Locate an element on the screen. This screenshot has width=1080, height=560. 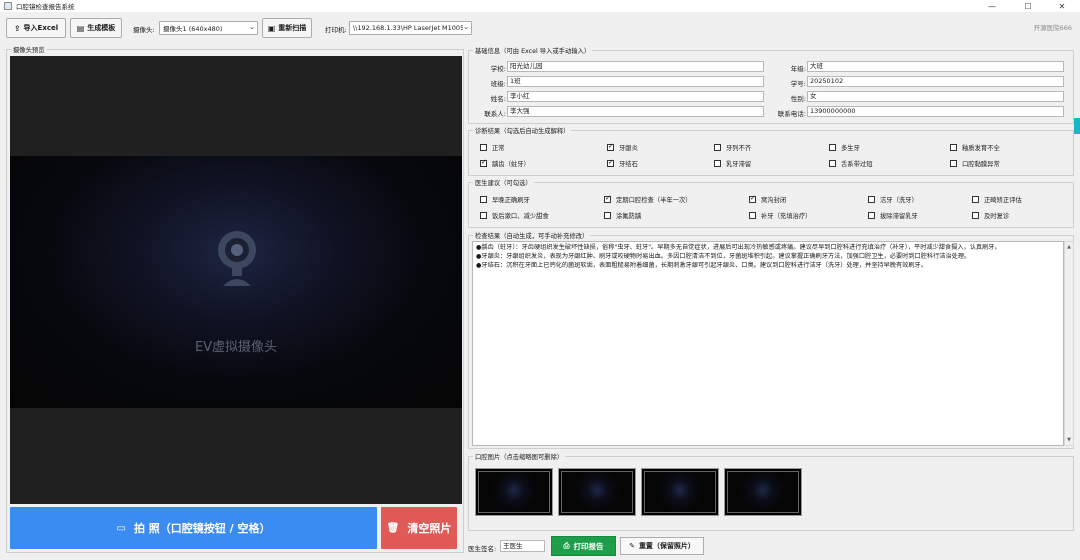
rescan-button: ▣ 重新扫描 is located at coordinates (287, 28).